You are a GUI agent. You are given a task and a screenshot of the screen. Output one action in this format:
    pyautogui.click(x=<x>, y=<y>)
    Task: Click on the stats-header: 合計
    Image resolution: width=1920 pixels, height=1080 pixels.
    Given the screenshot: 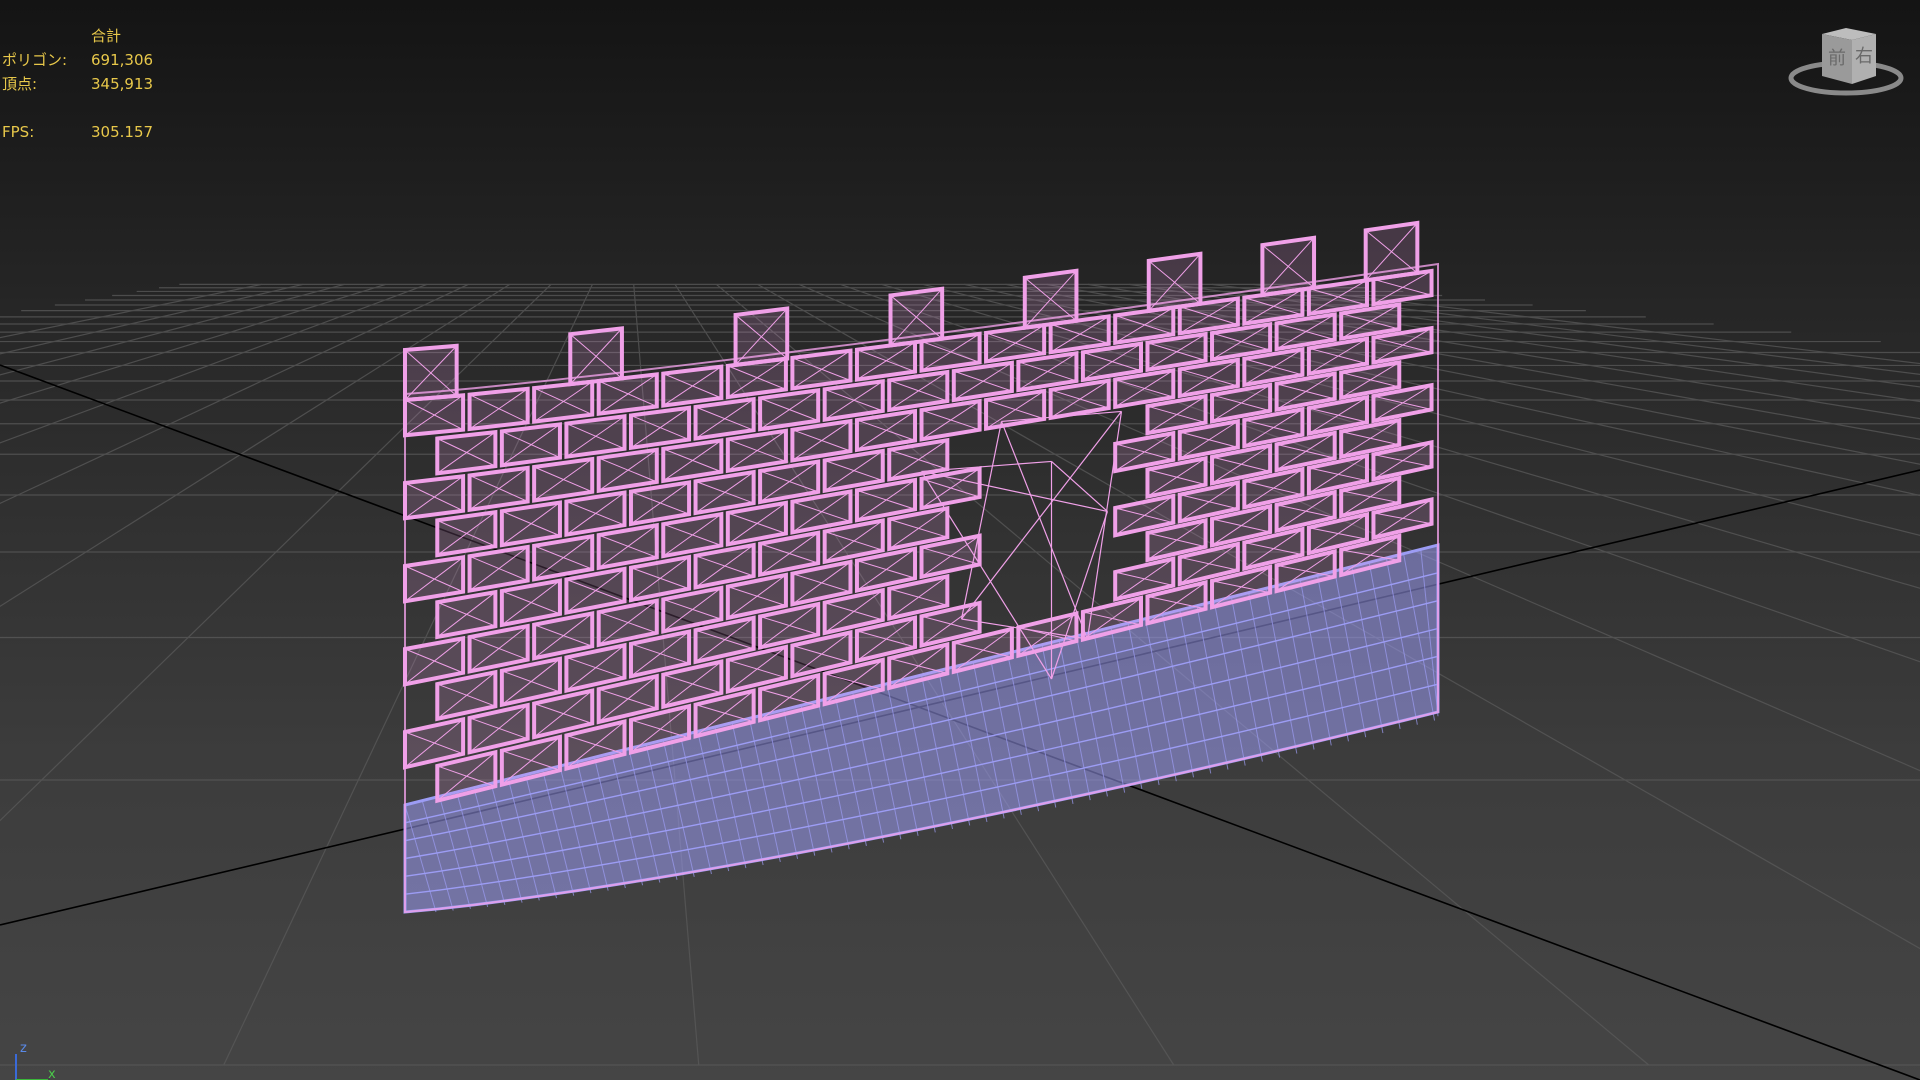 What is the action you would take?
    pyautogui.click(x=106, y=36)
    